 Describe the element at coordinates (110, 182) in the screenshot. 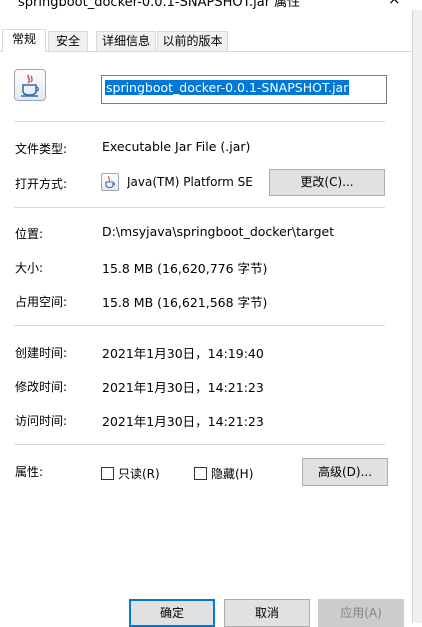

I see `java-app-icon` at that location.